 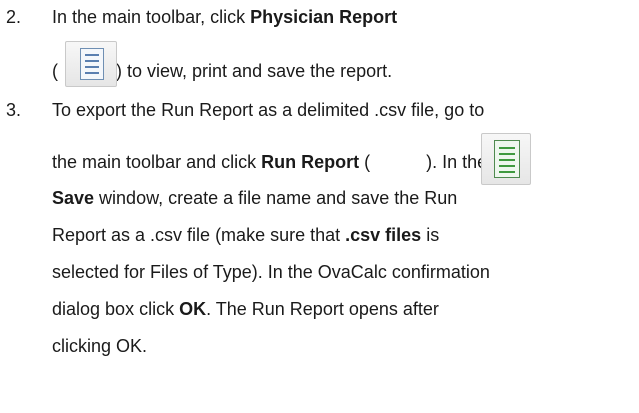 I want to click on step2-text: In the main toolbar, click, so click(x=151, y=17).